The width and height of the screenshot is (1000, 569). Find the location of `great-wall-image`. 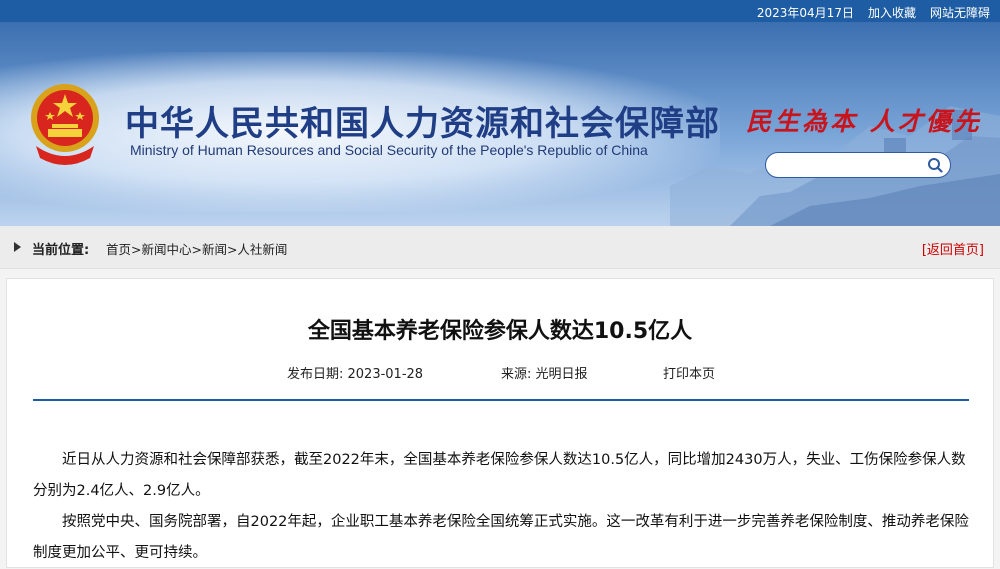

great-wall-image is located at coordinates (835, 166).